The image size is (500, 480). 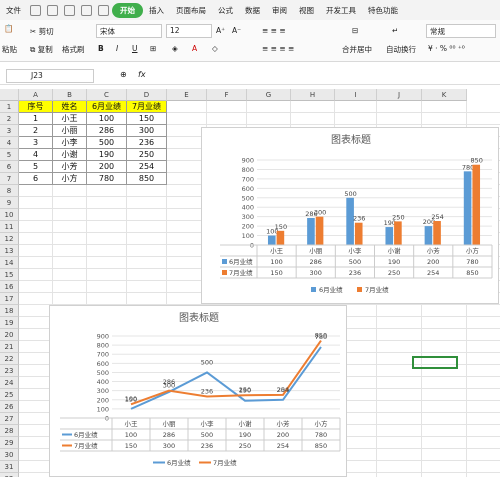 What do you see at coordinates (252, 10) in the screenshot?
I see `menu-item: 数据` at bounding box center [252, 10].